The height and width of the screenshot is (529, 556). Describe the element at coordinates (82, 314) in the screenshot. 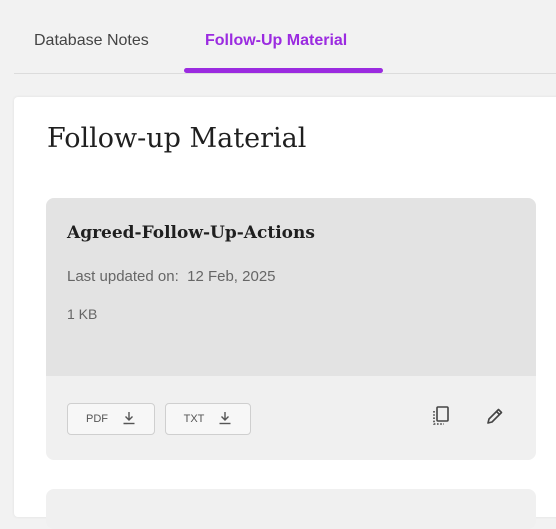

I see `file-size: 1 KB` at that location.